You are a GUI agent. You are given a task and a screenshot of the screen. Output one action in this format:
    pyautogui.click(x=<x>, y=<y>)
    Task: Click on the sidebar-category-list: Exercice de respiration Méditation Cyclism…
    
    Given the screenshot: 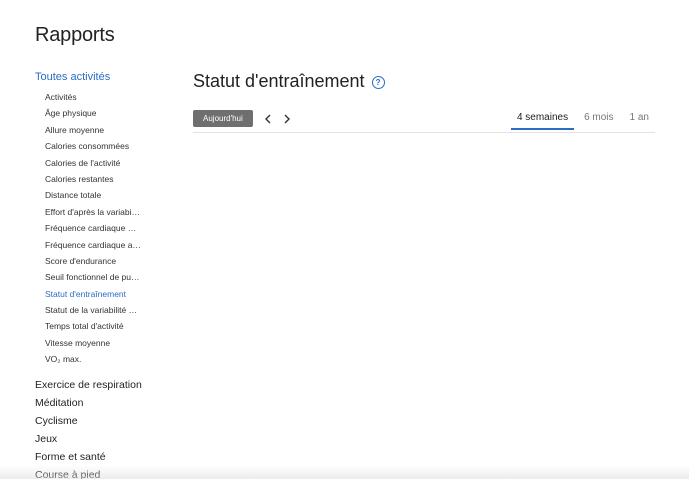 What is the action you would take?
    pyautogui.click(x=105, y=427)
    